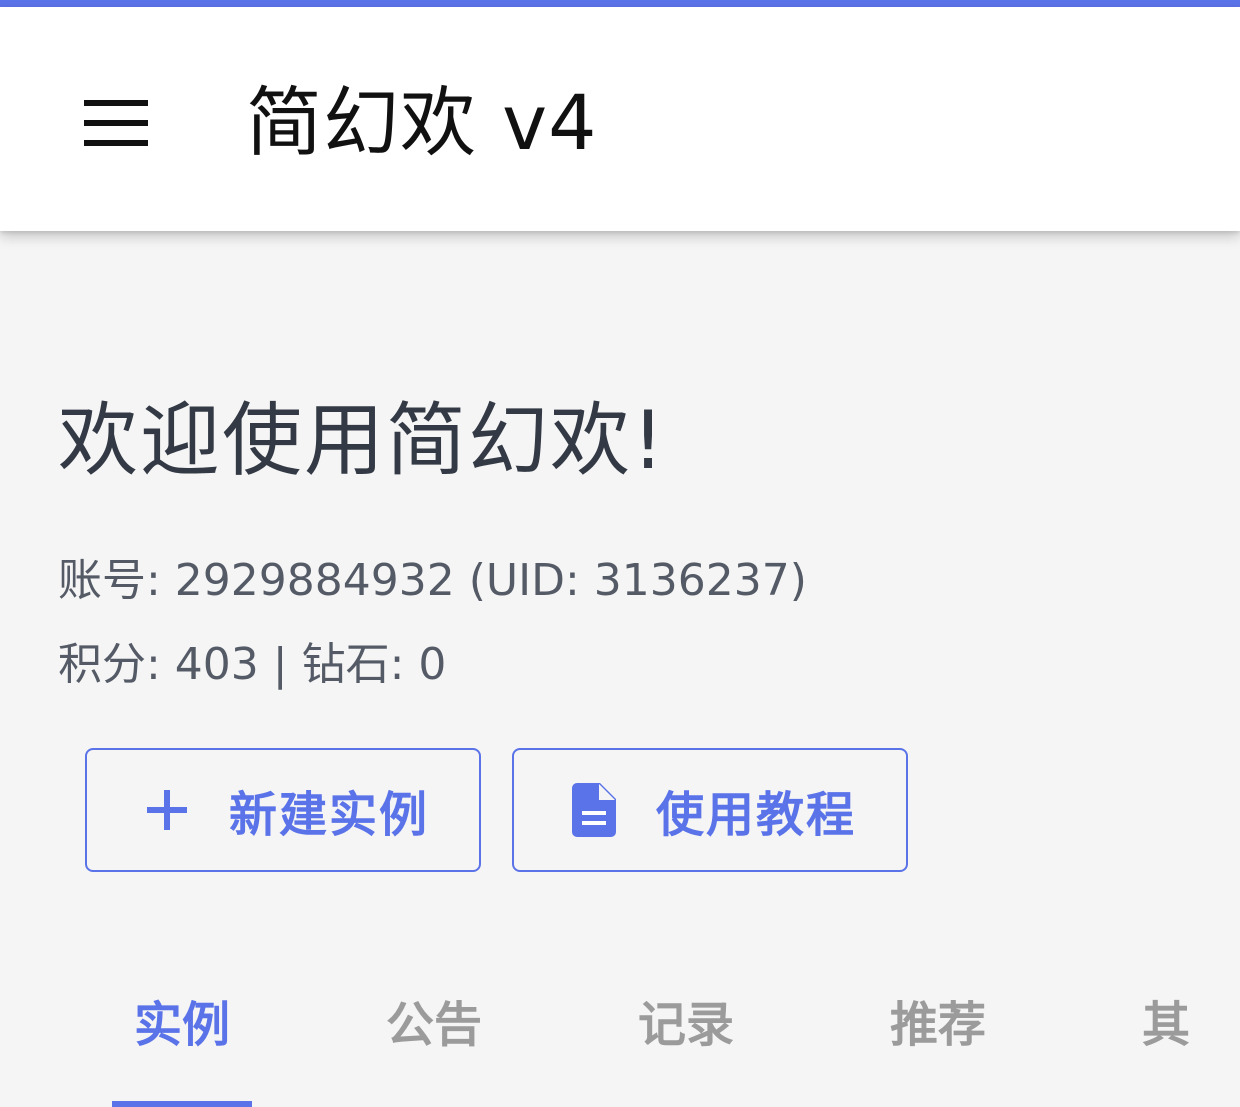 The width and height of the screenshot is (1240, 1107). I want to click on plus-icon, so click(167, 810).